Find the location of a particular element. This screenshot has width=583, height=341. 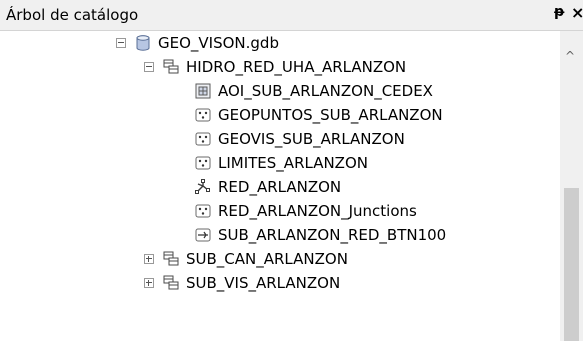

raster-icon is located at coordinates (203, 91).